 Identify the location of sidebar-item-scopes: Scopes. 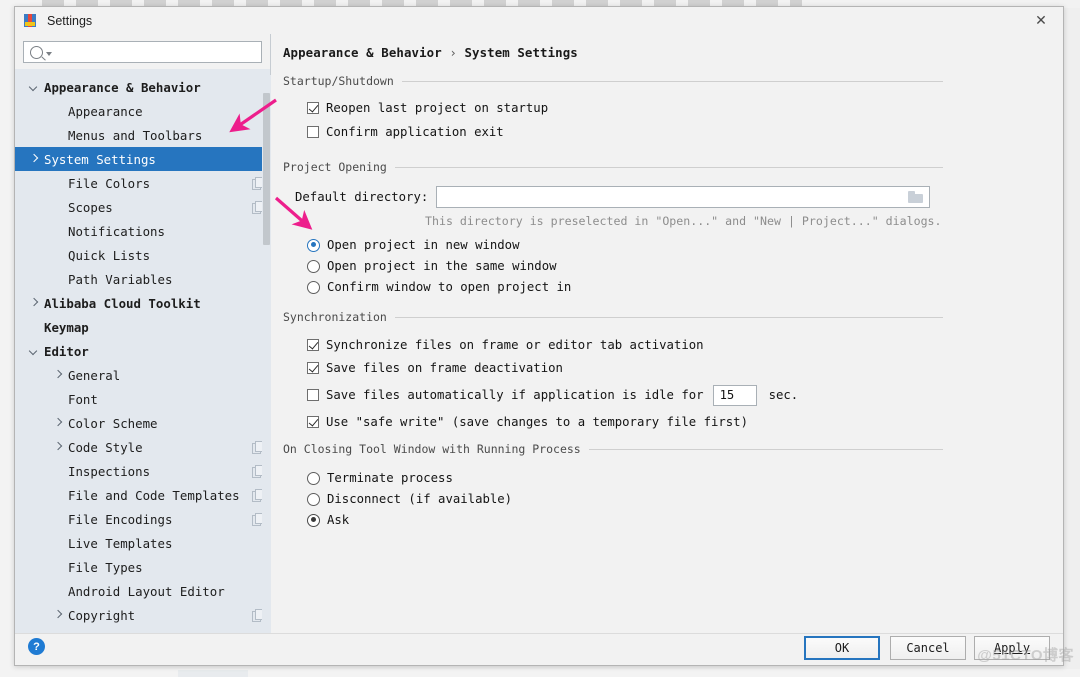
(143, 207).